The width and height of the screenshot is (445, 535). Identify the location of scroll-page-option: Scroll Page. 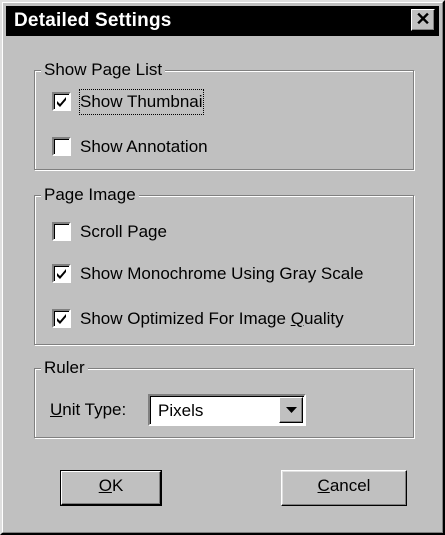
(152, 233).